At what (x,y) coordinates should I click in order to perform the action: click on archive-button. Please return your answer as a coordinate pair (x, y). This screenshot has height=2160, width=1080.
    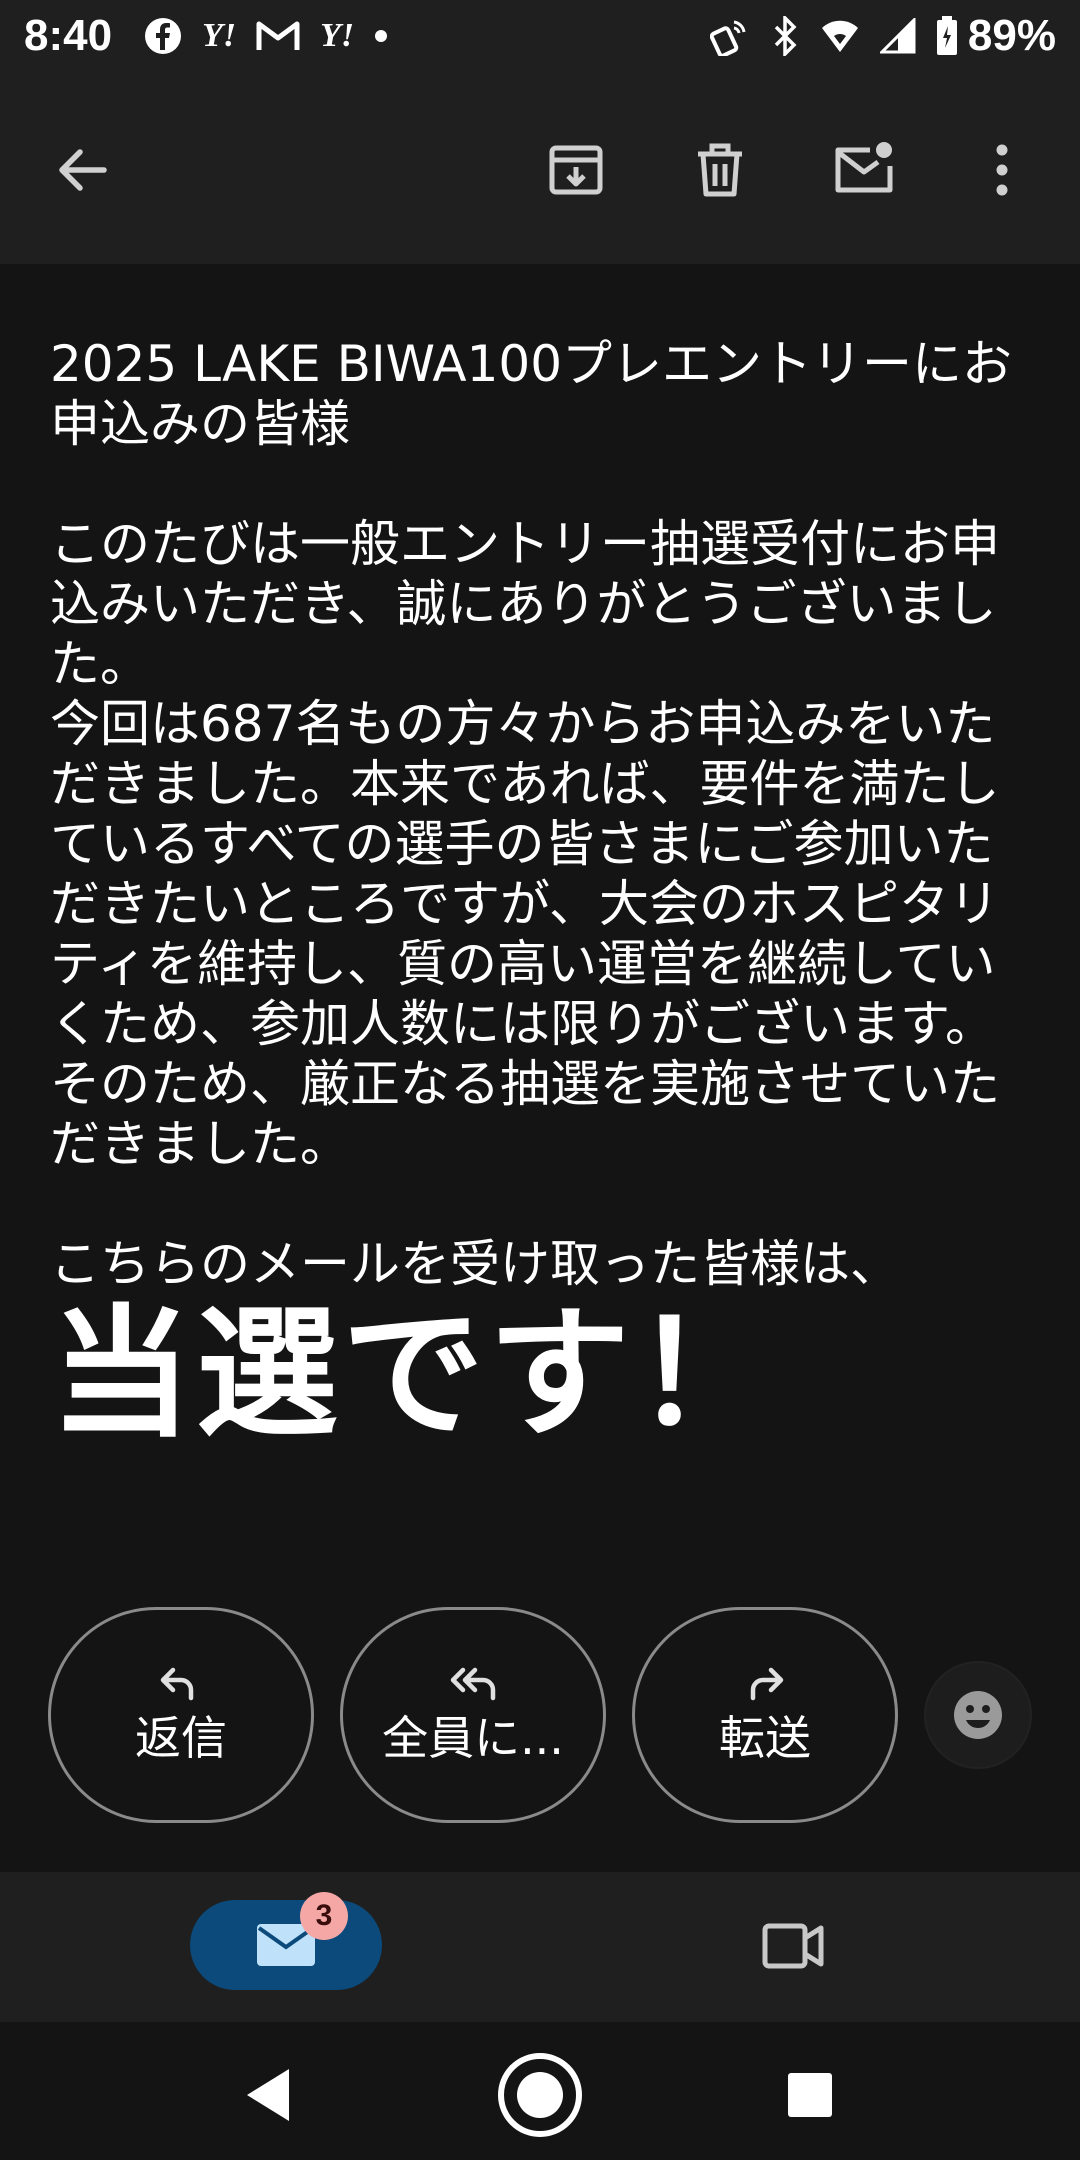
    Looking at the image, I should click on (576, 170).